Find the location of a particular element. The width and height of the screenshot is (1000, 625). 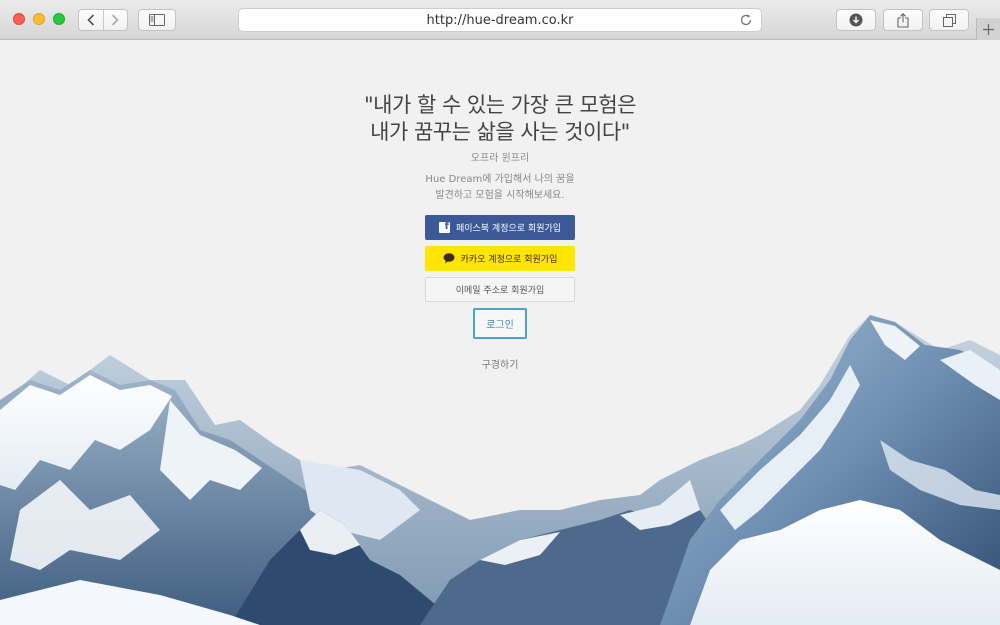

kakao-signup-button: 카카오 계정으로 회원가입 is located at coordinates (500, 258).